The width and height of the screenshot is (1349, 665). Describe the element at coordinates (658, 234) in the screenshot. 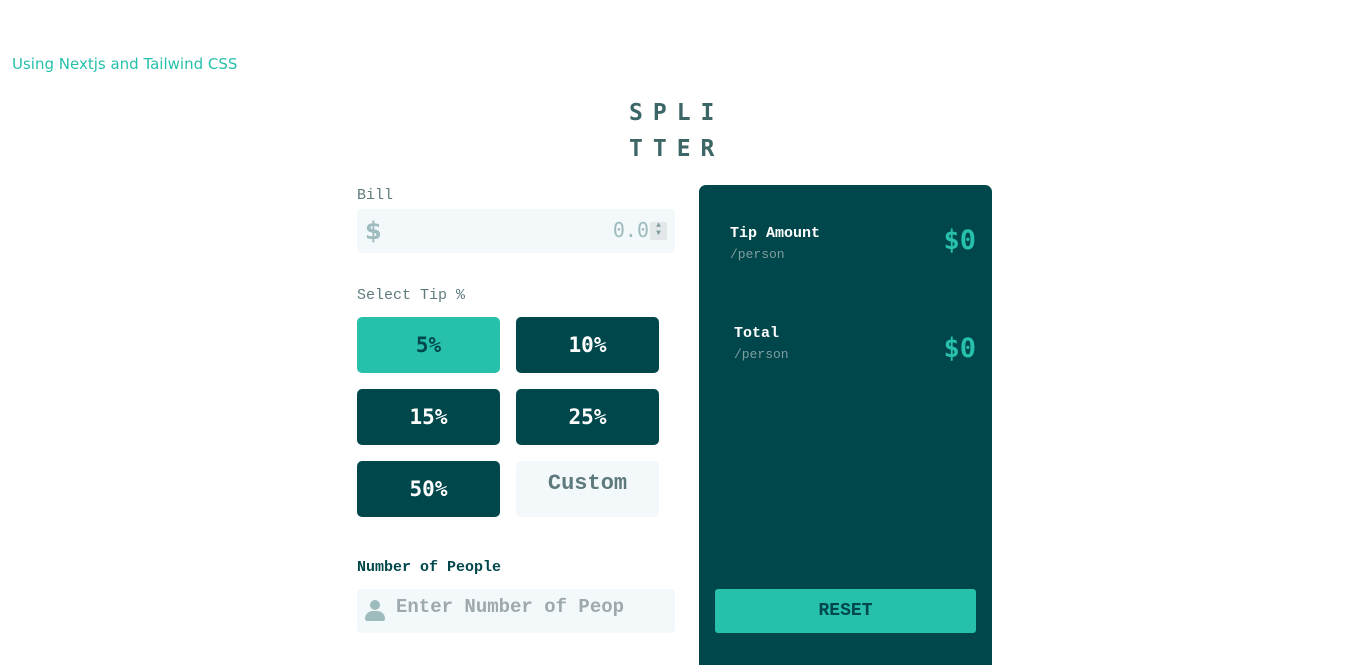

I see `spinner-down-icon: ▼` at that location.